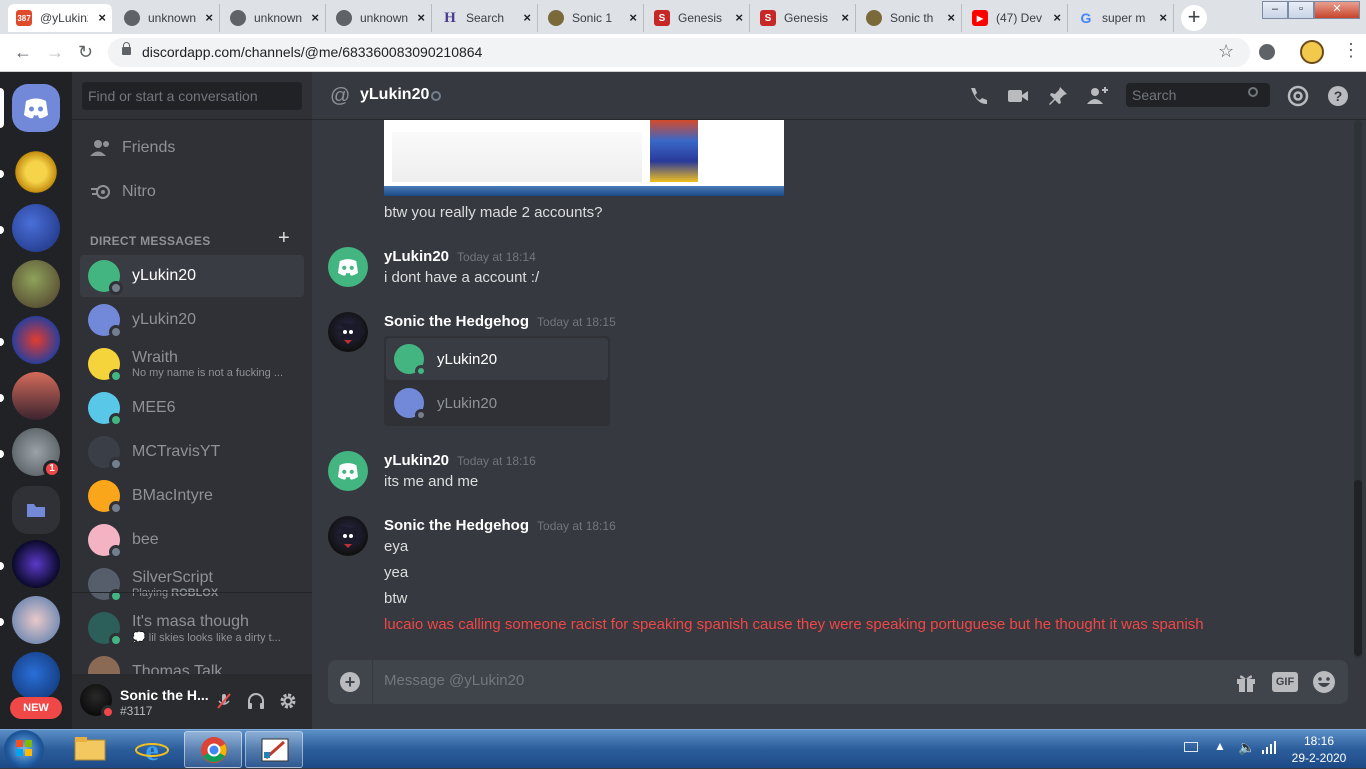 This screenshot has width=1366, height=769. What do you see at coordinates (36, 172) in the screenshot?
I see `server-icon-gold` at bounding box center [36, 172].